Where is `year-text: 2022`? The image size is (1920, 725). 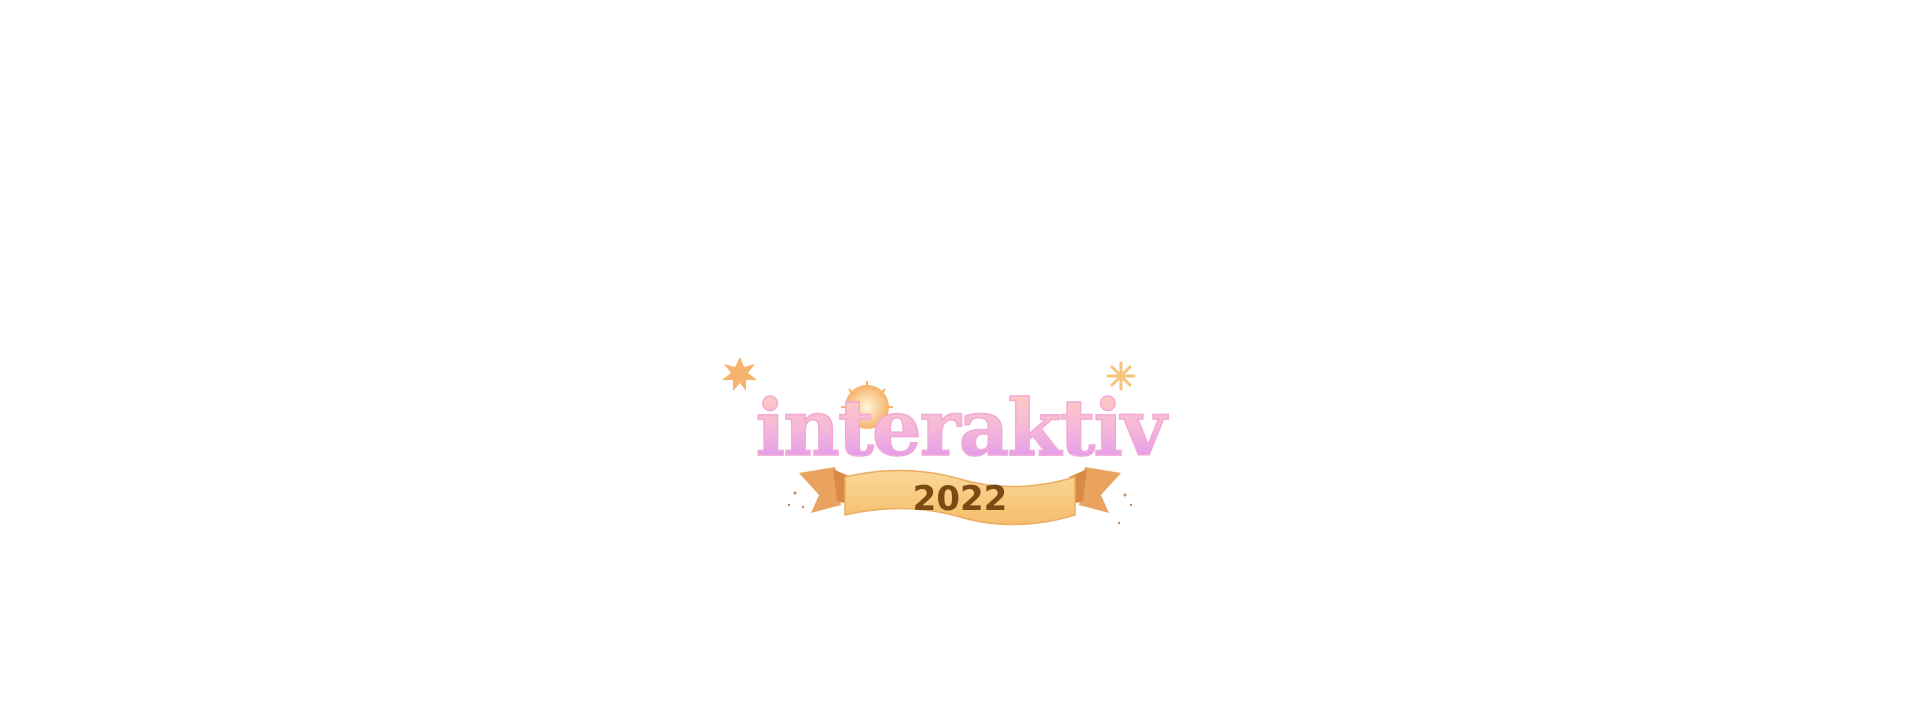 year-text: 2022 is located at coordinates (960, 499).